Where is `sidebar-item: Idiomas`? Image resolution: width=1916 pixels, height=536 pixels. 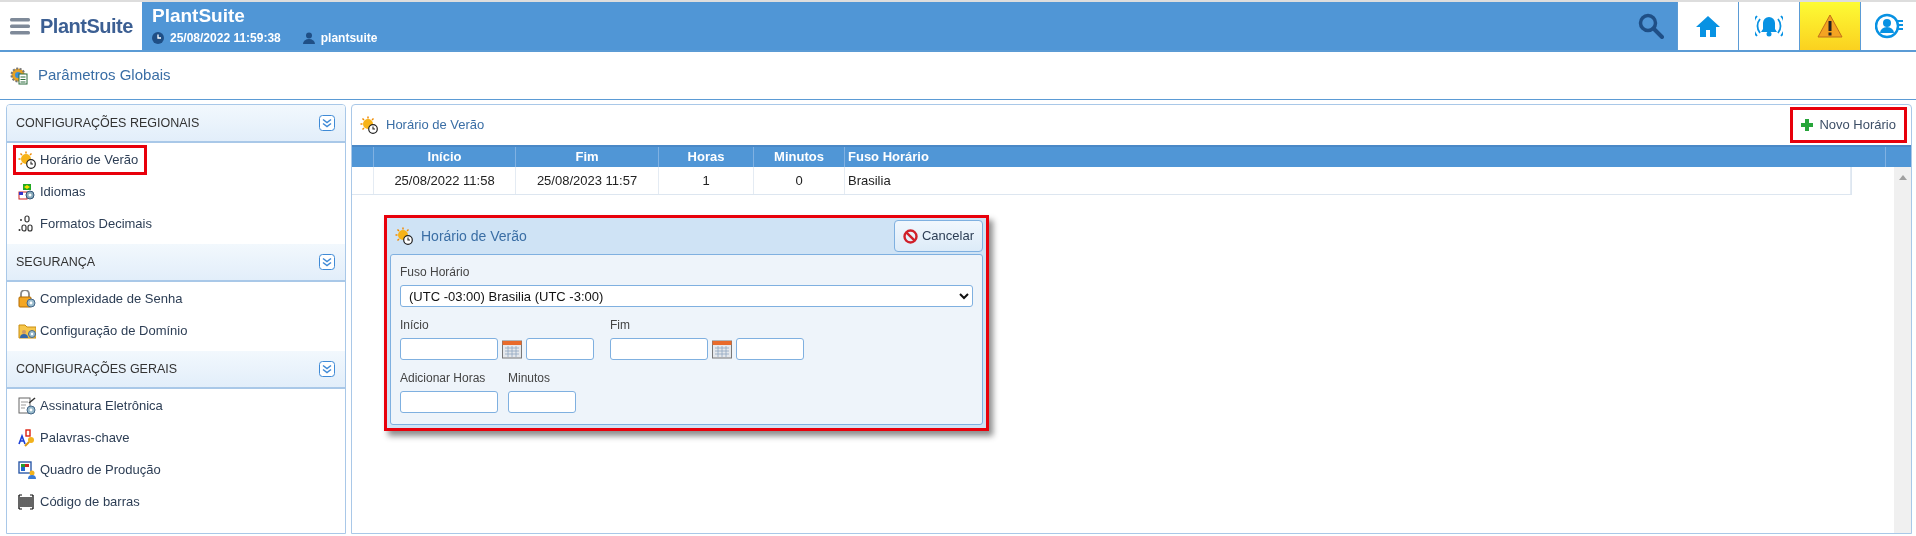
sidebar-item: Idiomas is located at coordinates (54, 192).